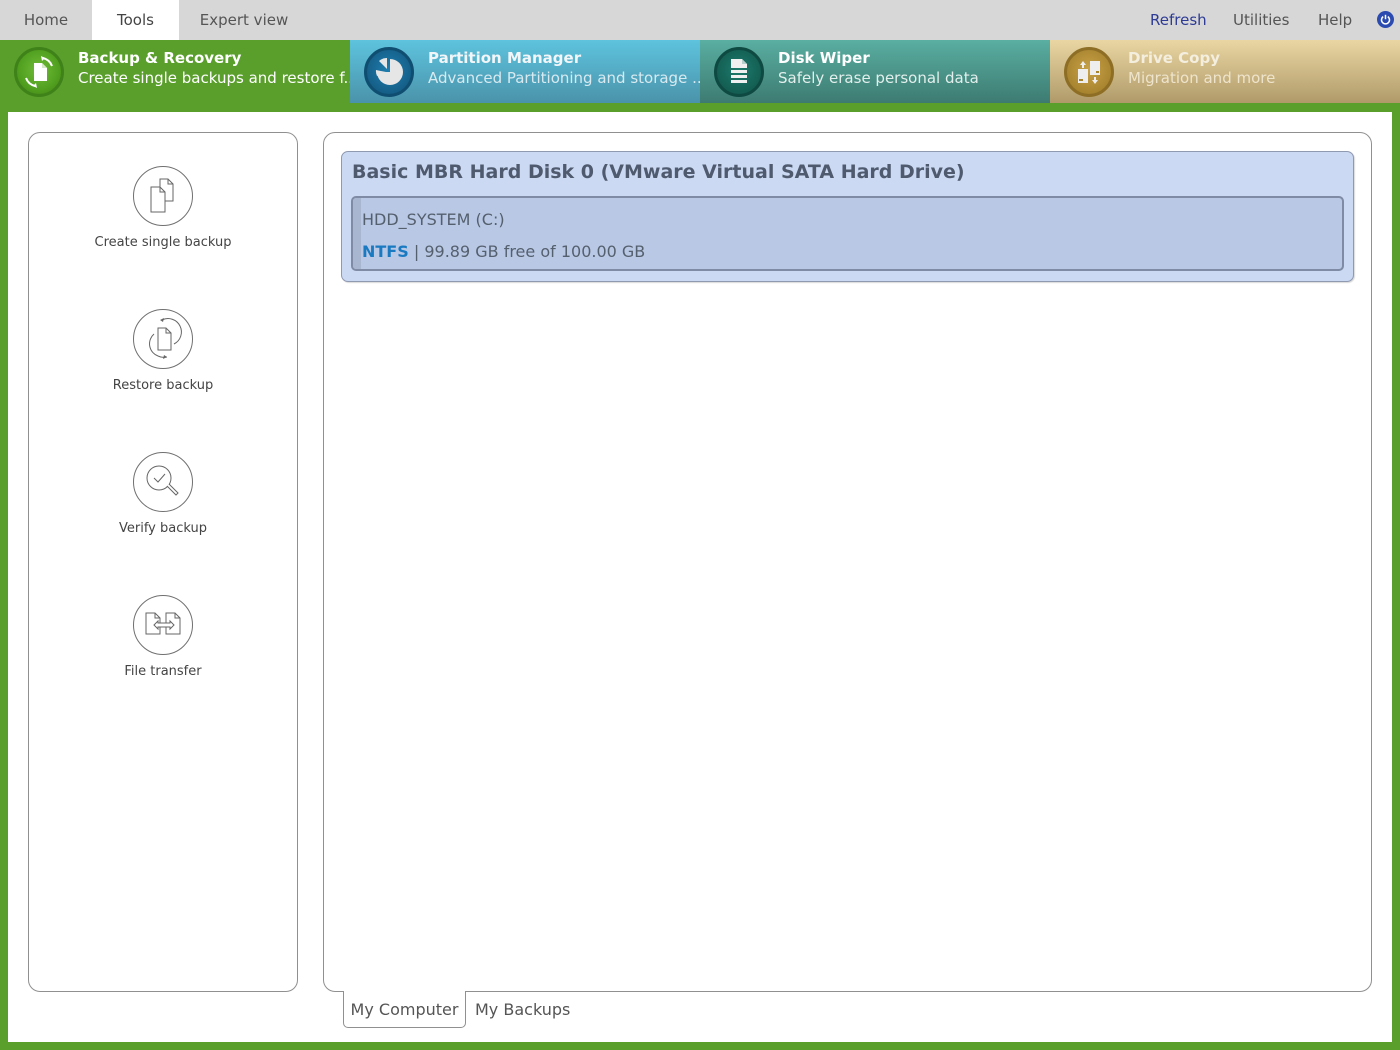  I want to click on verify-backup-button: Verify backup, so click(163, 497).